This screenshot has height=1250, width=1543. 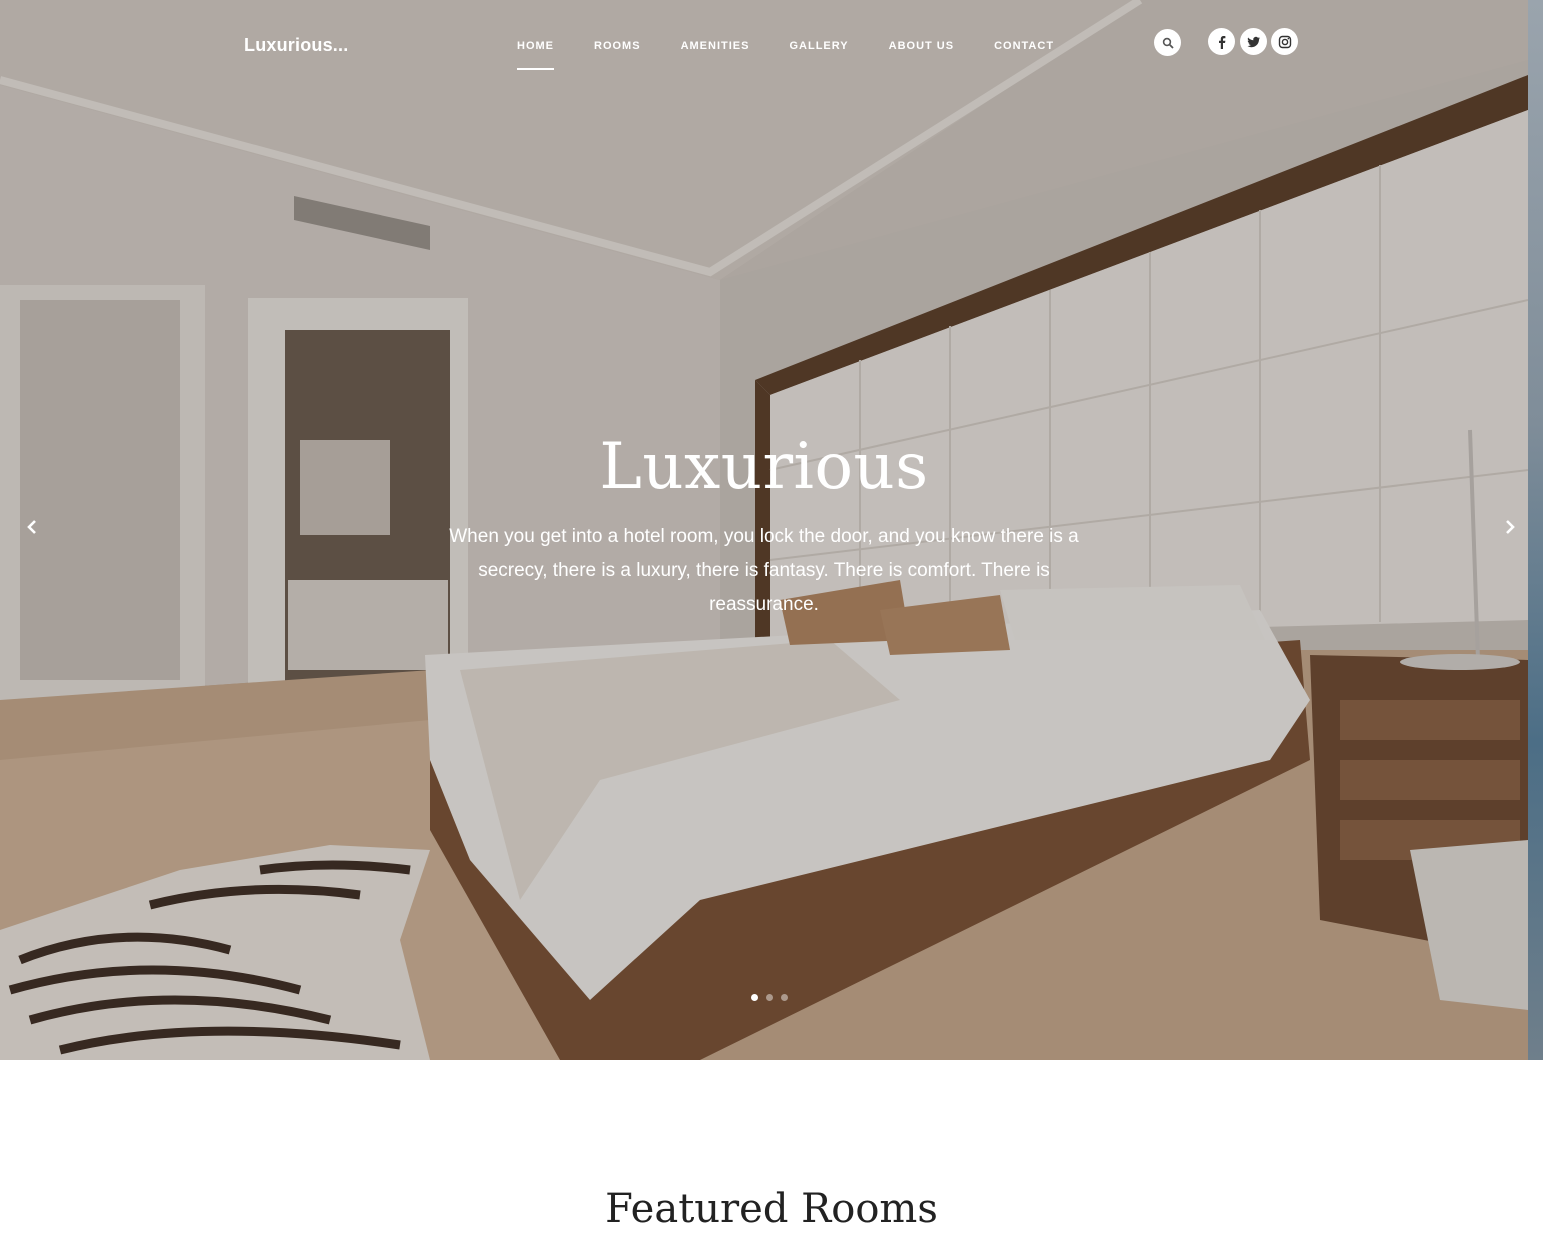 What do you see at coordinates (617, 51) in the screenshot?
I see `nav-rooms: ROOMS` at bounding box center [617, 51].